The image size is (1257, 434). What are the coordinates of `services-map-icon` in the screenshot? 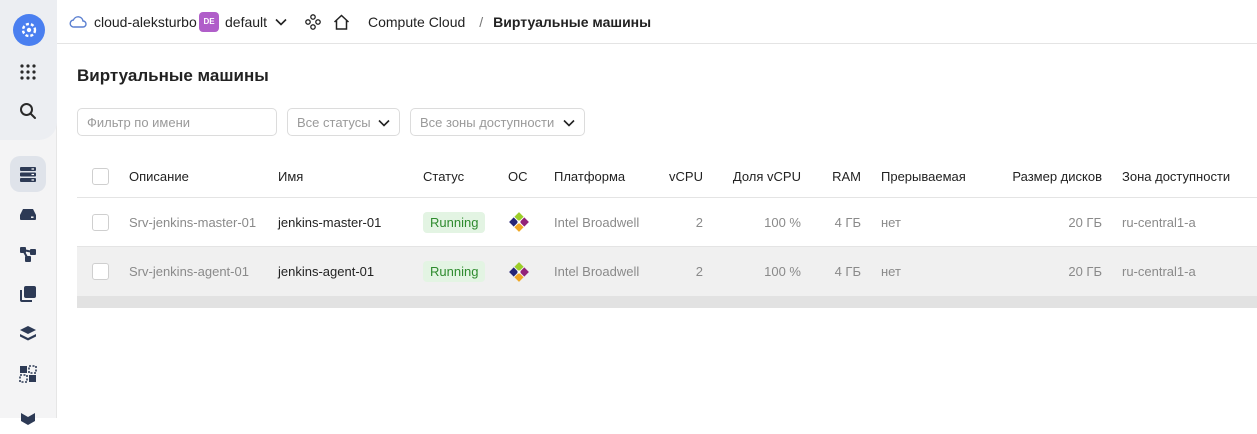 It's located at (313, 22).